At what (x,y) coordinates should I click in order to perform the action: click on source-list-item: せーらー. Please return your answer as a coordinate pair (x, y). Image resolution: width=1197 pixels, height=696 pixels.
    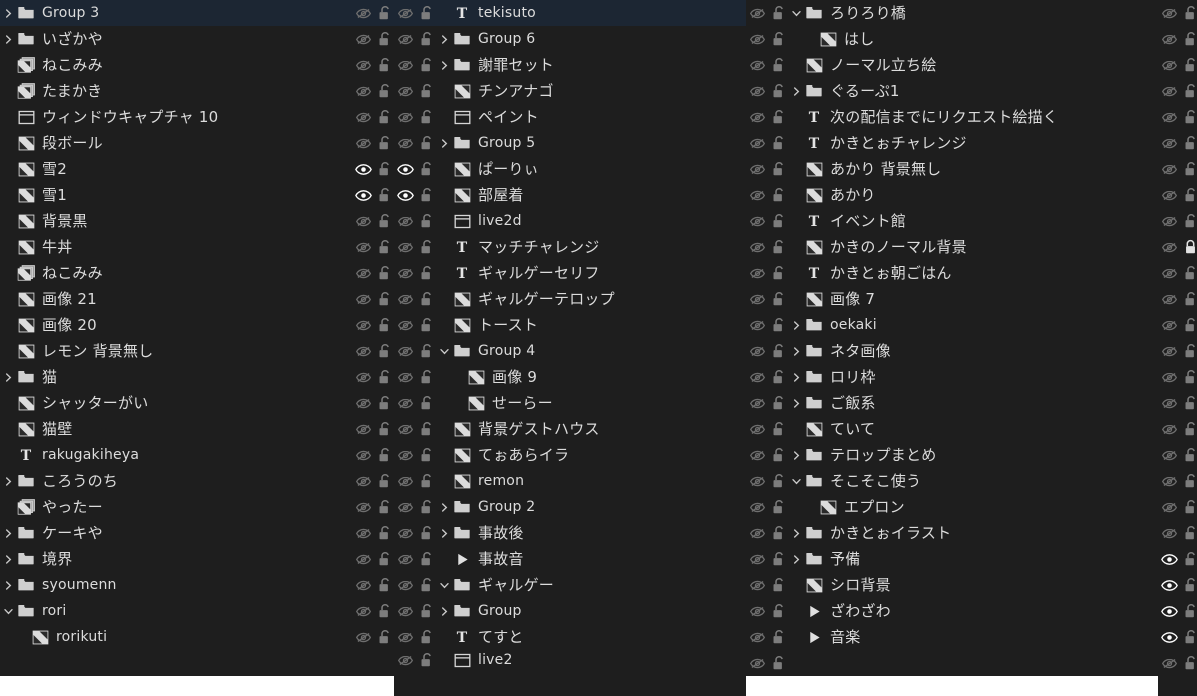
    Looking at the image, I should click on (570, 403).